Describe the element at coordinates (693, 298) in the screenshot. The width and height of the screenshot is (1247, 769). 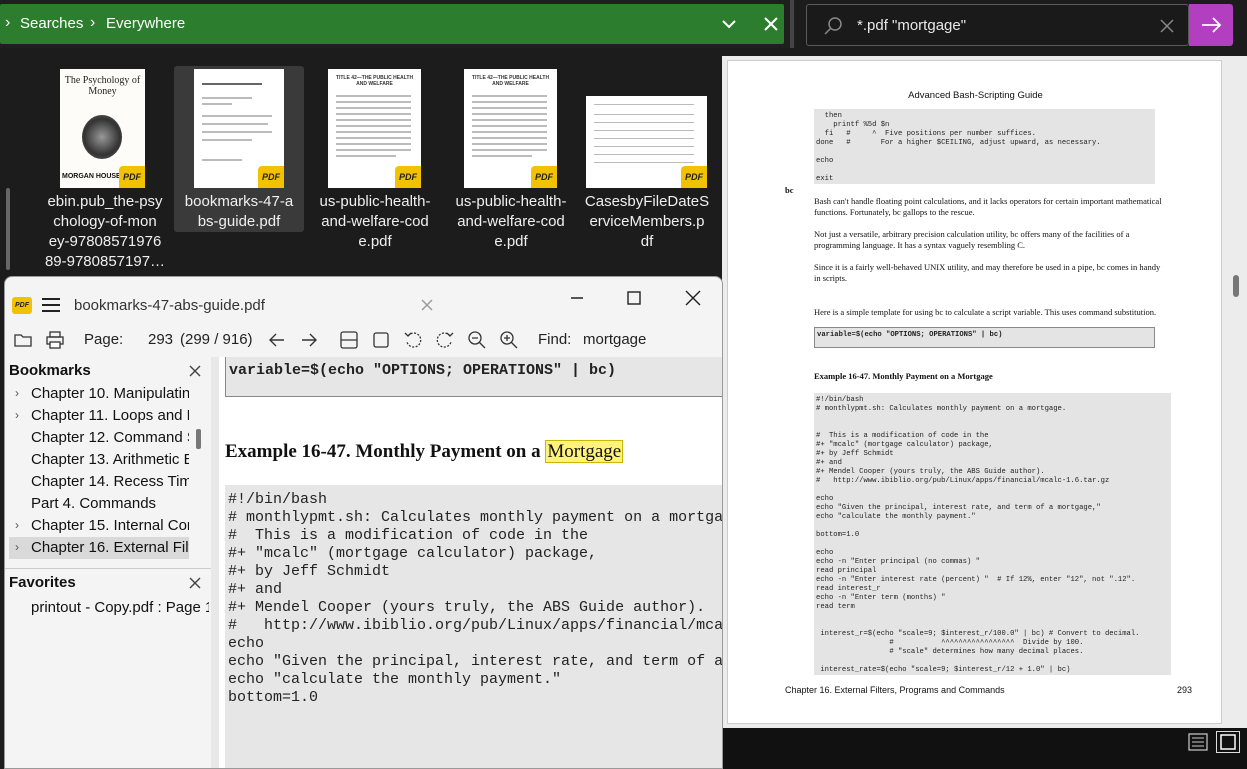
I see `close-window-icon` at that location.